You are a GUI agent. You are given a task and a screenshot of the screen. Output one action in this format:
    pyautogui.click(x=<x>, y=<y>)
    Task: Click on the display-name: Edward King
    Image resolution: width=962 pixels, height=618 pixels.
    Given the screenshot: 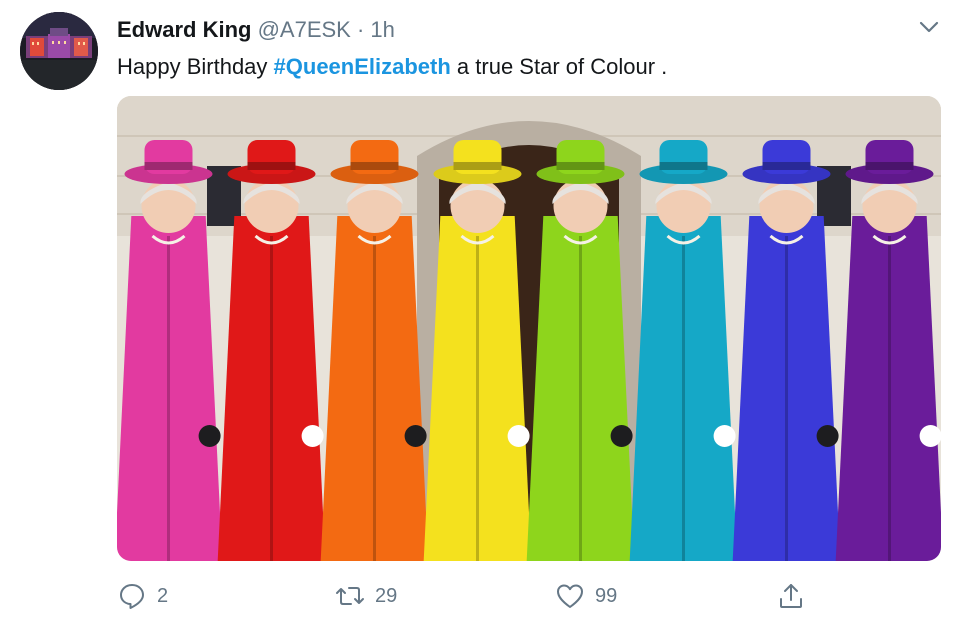 What is the action you would take?
    pyautogui.click(x=184, y=29)
    